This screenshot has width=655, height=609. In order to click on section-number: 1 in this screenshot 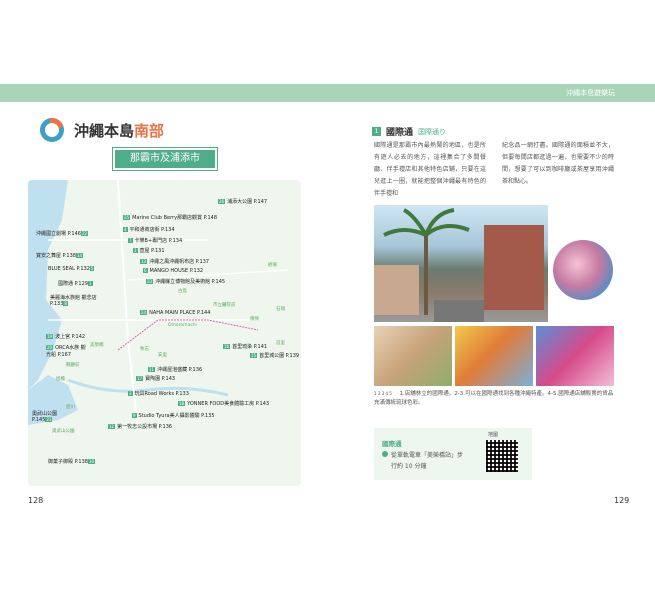, I will do `click(376, 131)`.